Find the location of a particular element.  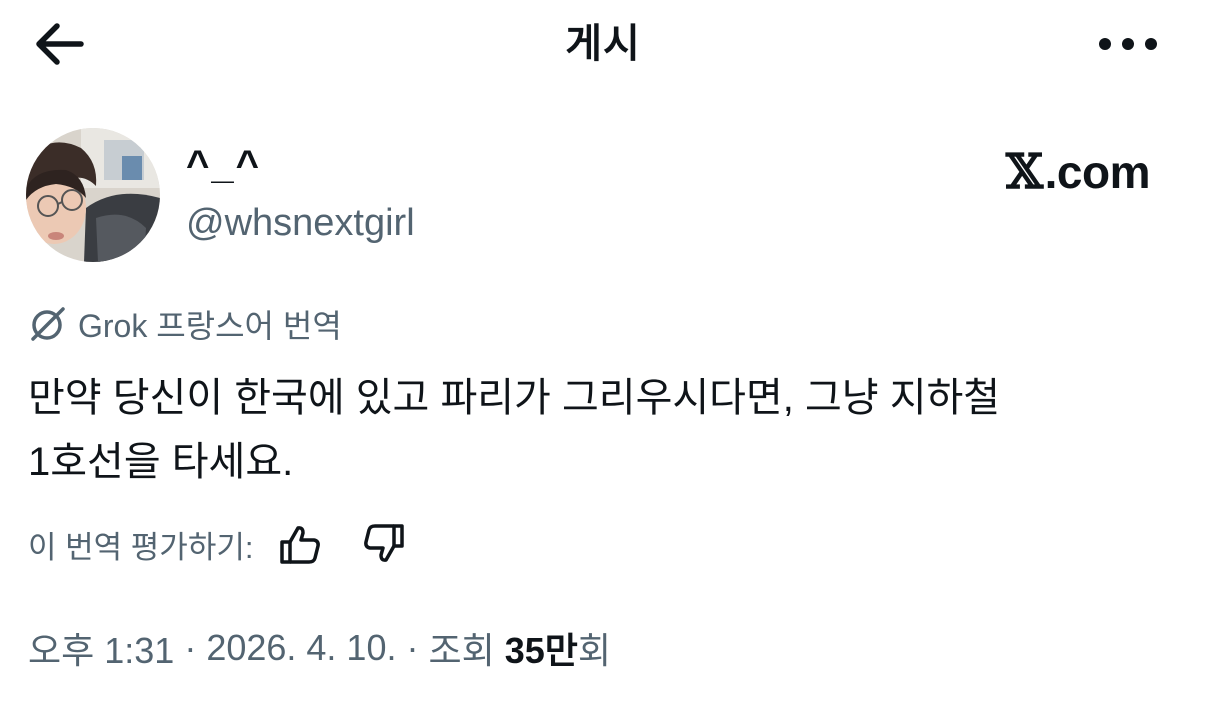

x-logo-icon: 𝕏 is located at coordinates (1024, 172).